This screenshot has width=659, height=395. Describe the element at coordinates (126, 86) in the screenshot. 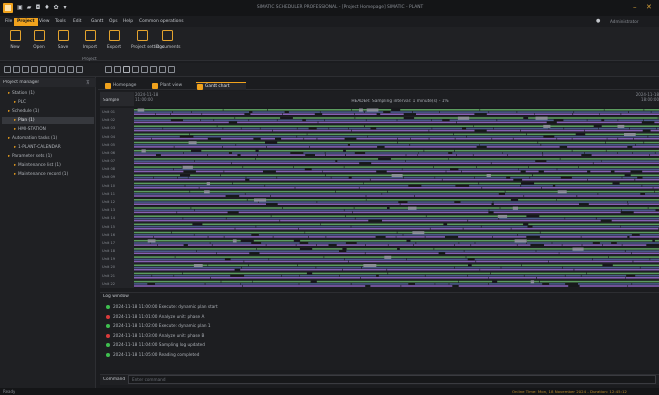

I see `tab-homepage: Homepage` at that location.